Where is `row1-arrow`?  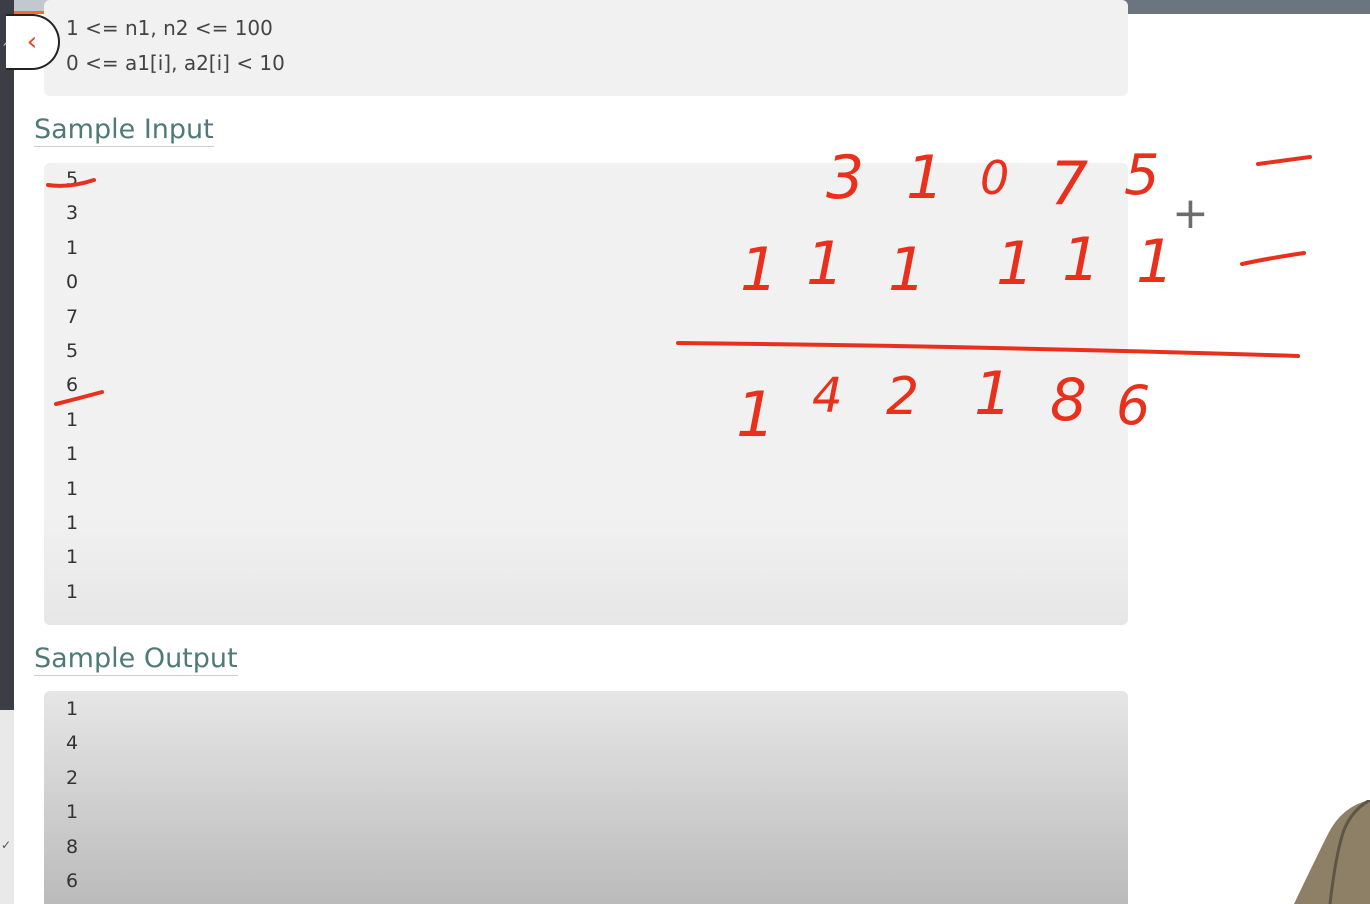 row1-arrow is located at coordinates (1284, 160).